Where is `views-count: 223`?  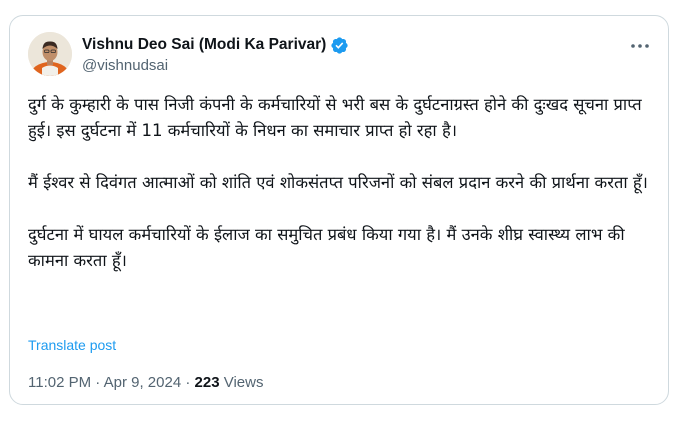 views-count: 223 is located at coordinates (207, 382).